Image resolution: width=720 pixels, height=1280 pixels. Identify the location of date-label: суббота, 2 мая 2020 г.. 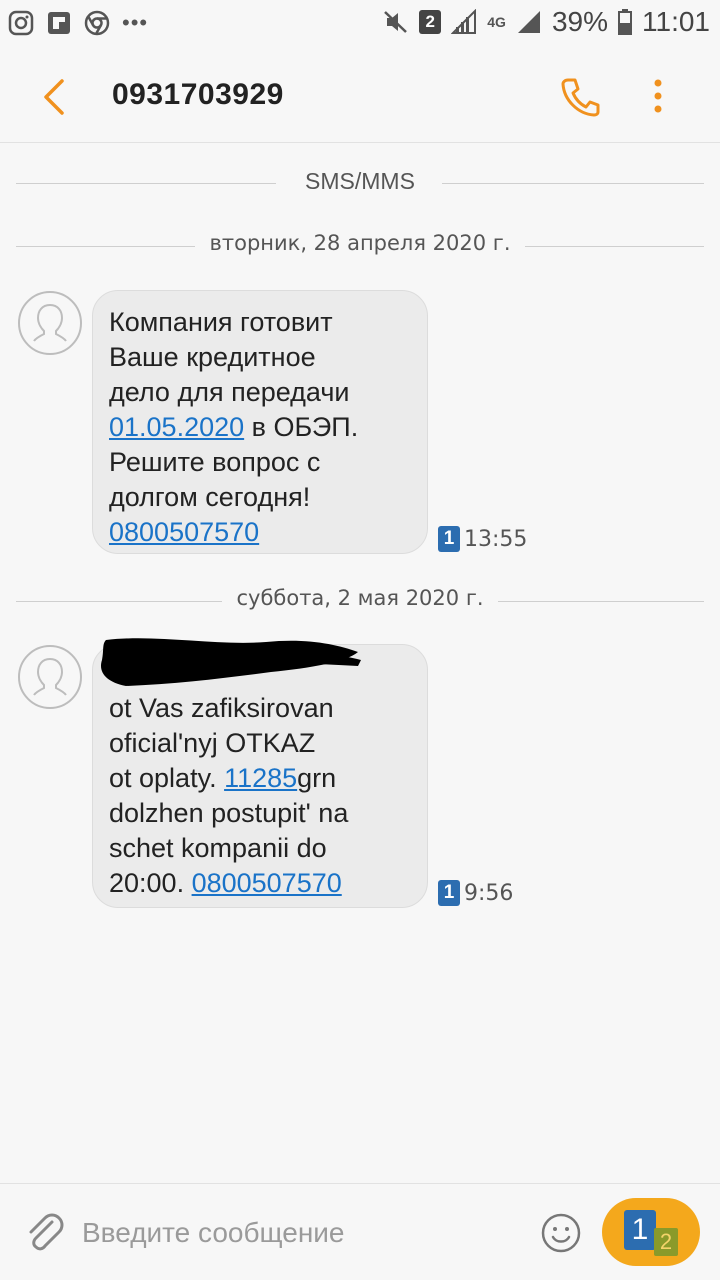
(360, 598).